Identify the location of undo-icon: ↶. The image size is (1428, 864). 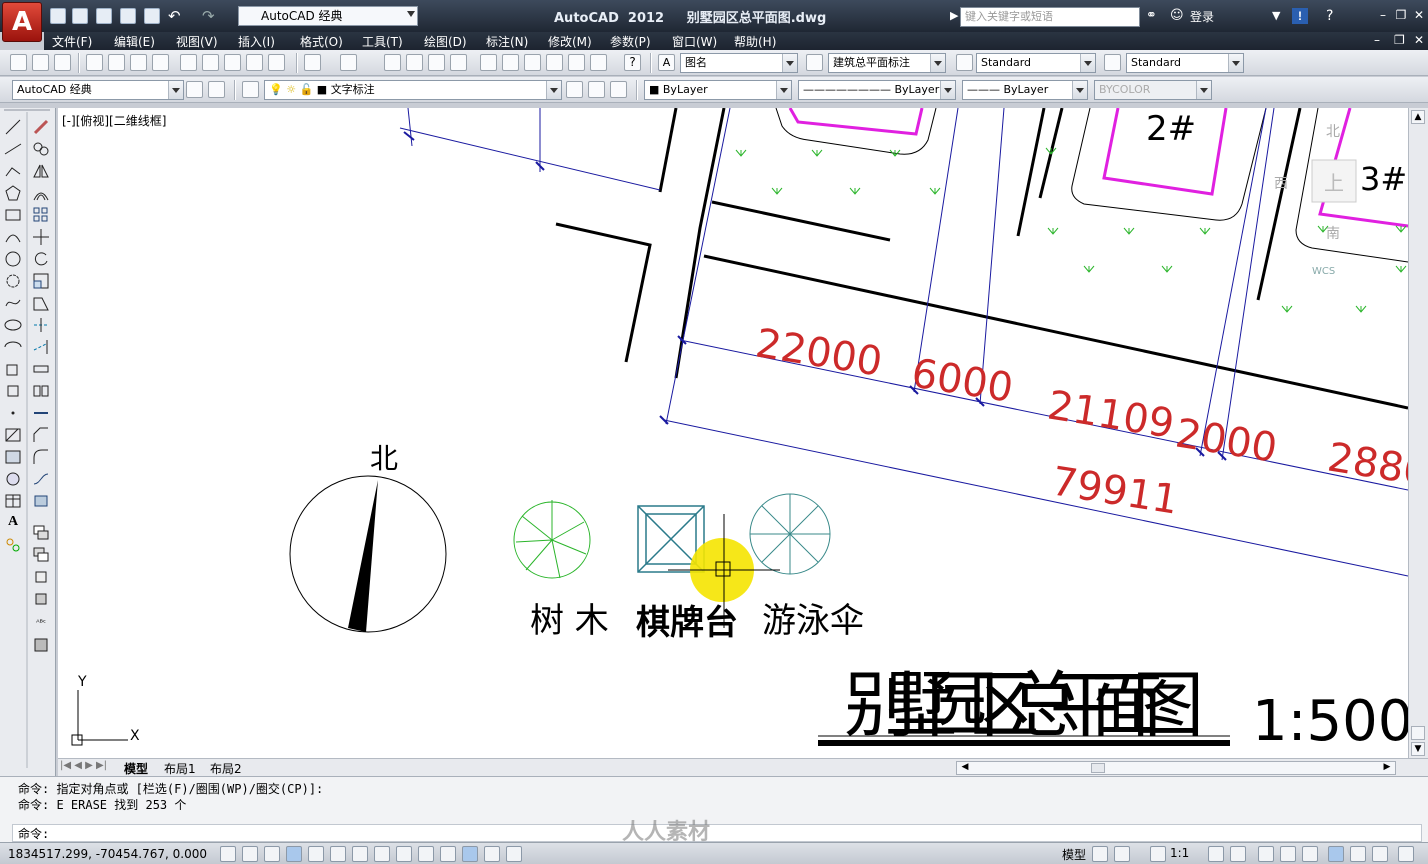
(176, 16).